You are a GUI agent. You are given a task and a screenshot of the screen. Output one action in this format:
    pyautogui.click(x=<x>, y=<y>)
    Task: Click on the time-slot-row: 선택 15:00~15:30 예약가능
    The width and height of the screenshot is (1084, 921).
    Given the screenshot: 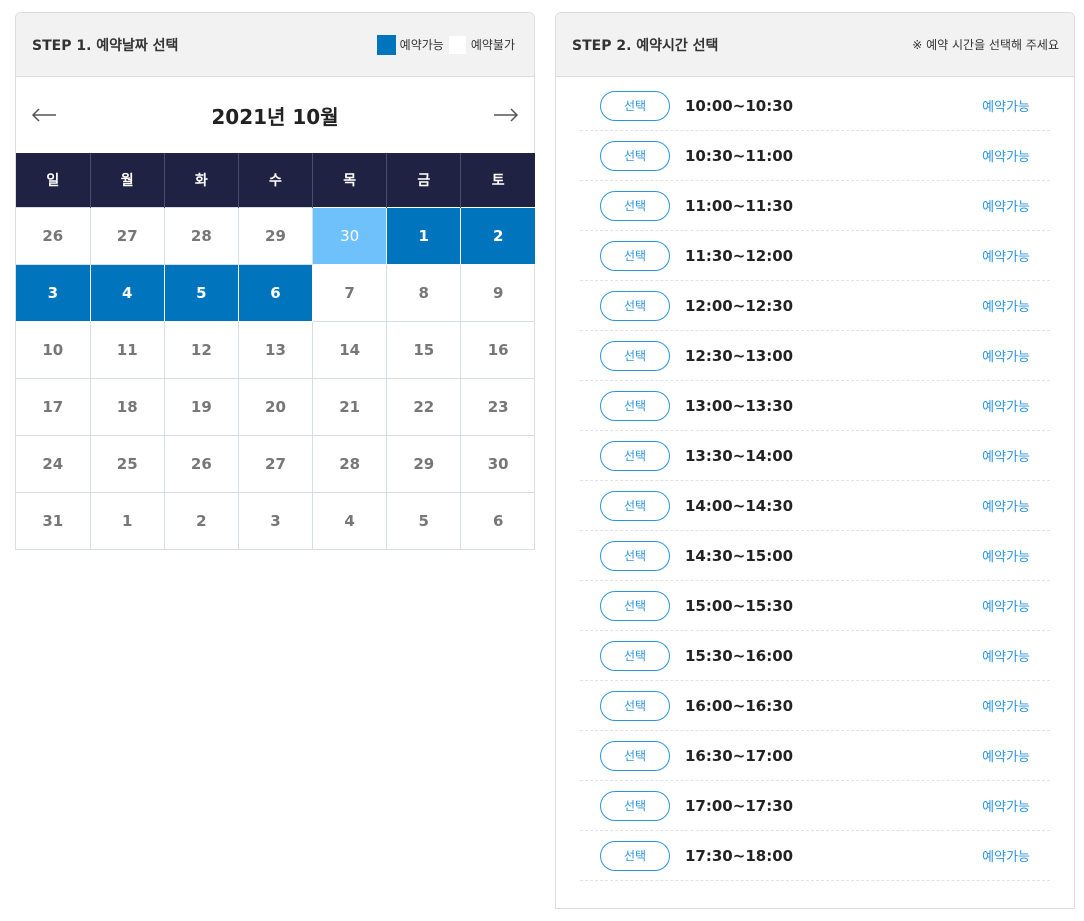 What is the action you would take?
    pyautogui.click(x=815, y=606)
    